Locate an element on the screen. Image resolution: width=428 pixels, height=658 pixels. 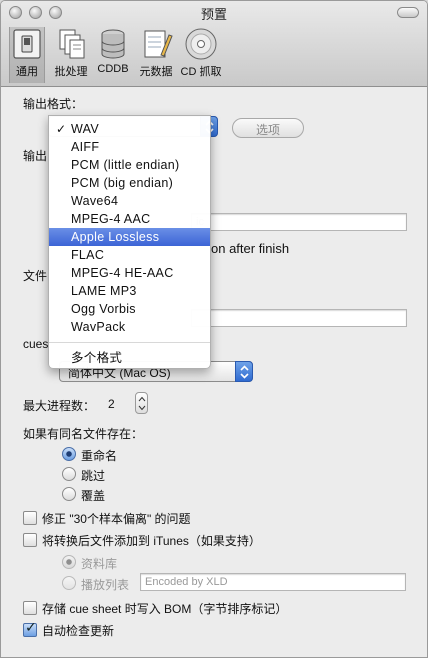
toolbar-general: 通用 is located at coordinates (27, 55).